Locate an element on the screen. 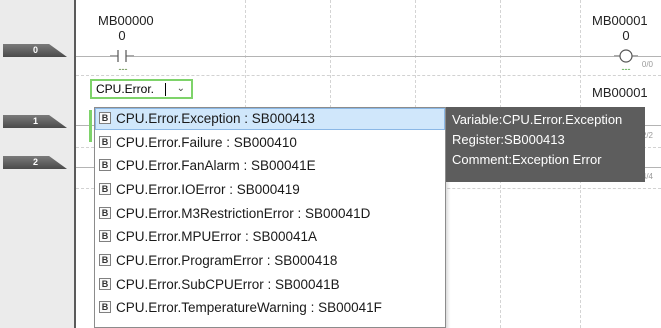 Image resolution: width=661 pixels, height=328 pixels. coil-value: 0 is located at coordinates (626, 35).